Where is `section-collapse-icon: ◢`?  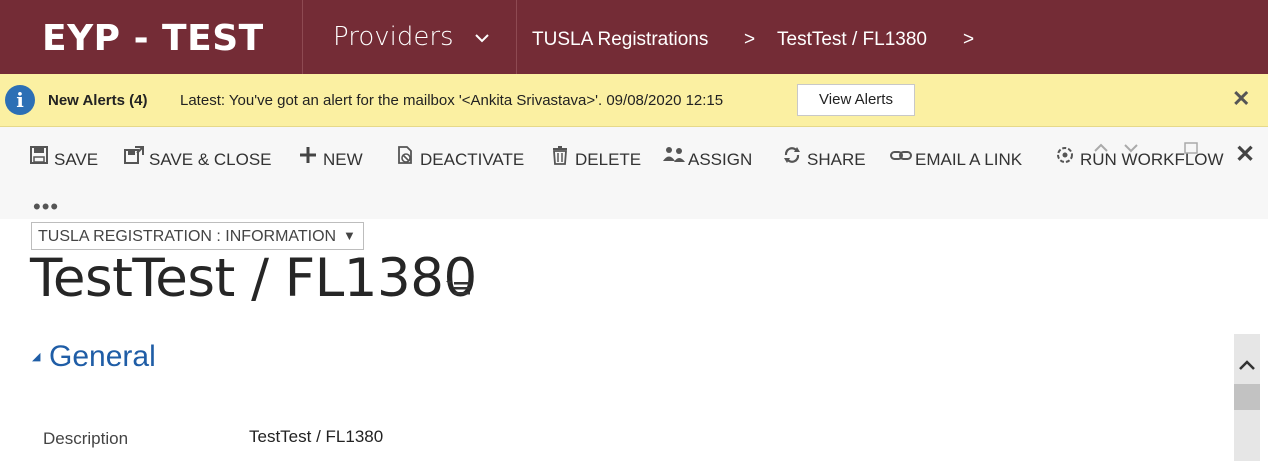 section-collapse-icon: ◢ is located at coordinates (36, 356).